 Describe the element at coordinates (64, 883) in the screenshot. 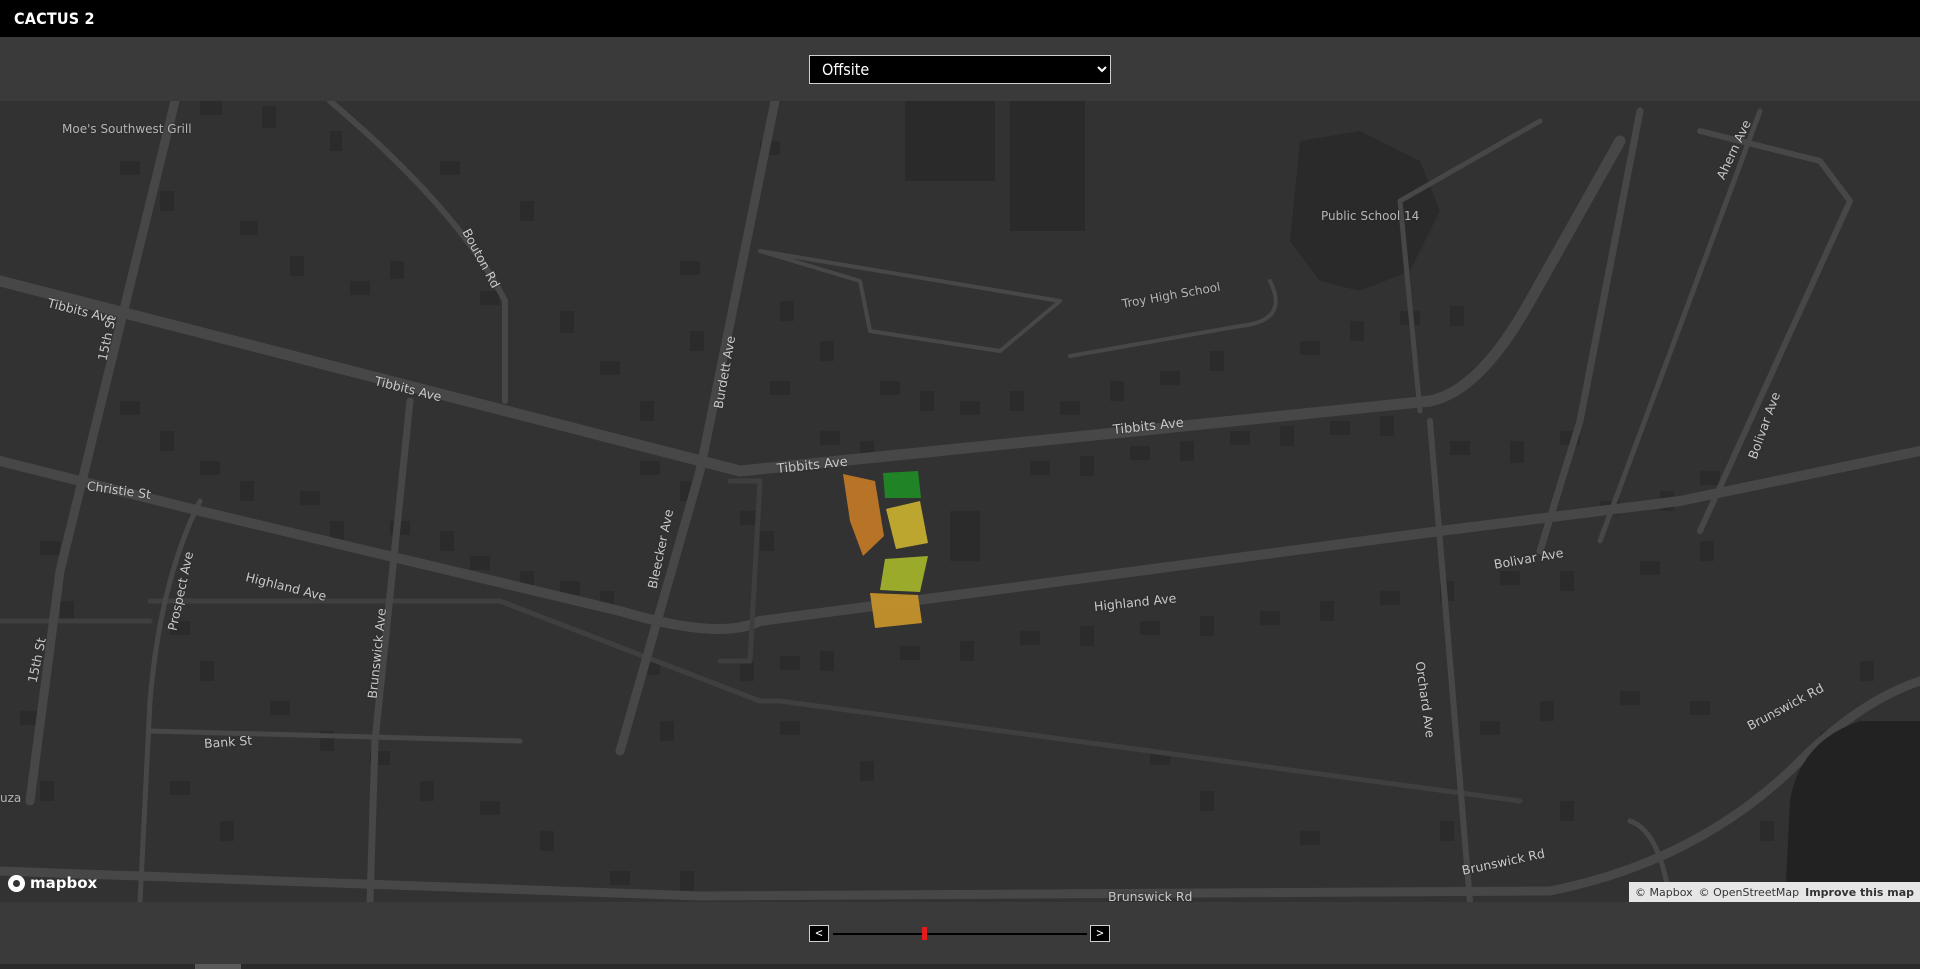

I see `mapbox-logo-text: mapbox` at that location.